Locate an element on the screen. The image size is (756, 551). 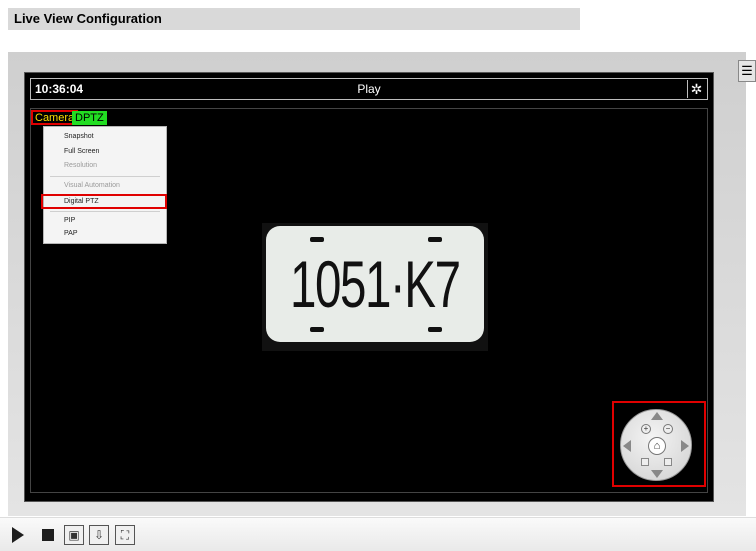
record-icon: ⇩ is located at coordinates (99, 535).